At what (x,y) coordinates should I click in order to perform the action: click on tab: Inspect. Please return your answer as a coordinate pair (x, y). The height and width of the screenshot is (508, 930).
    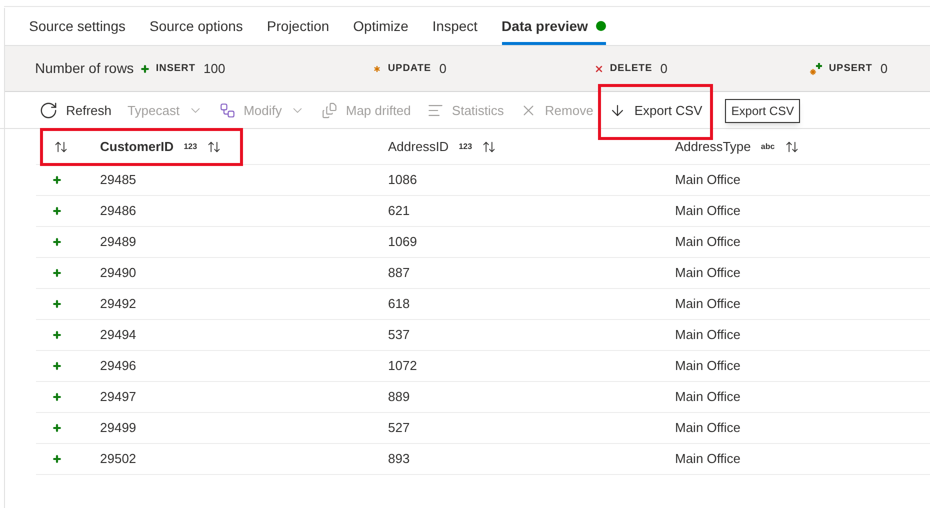
    Looking at the image, I should click on (455, 26).